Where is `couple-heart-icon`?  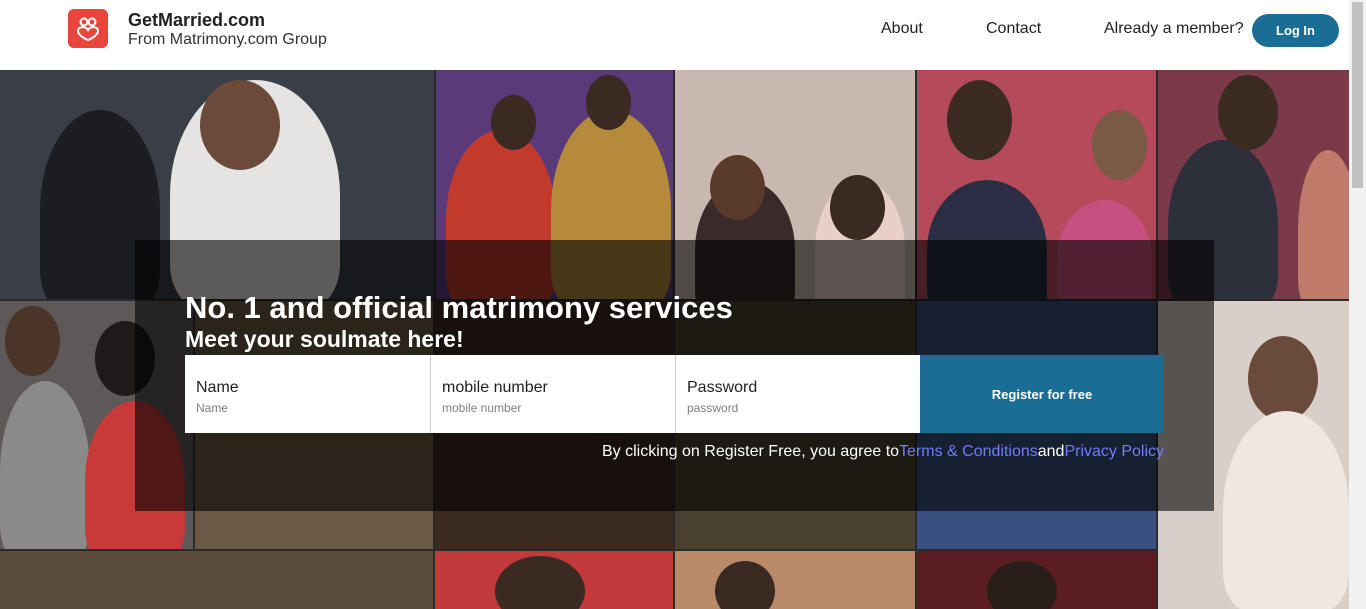 couple-heart-icon is located at coordinates (88, 28).